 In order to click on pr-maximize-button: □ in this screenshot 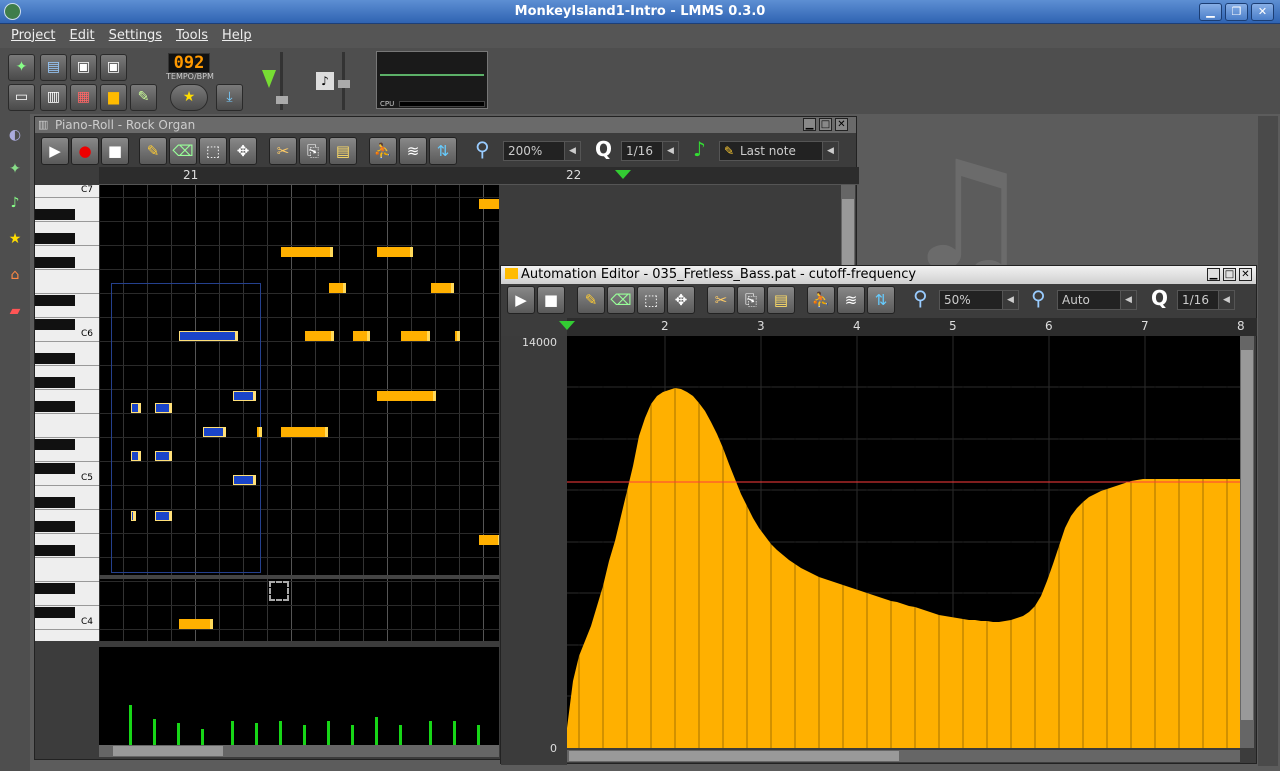, I will do `click(825, 124)`.